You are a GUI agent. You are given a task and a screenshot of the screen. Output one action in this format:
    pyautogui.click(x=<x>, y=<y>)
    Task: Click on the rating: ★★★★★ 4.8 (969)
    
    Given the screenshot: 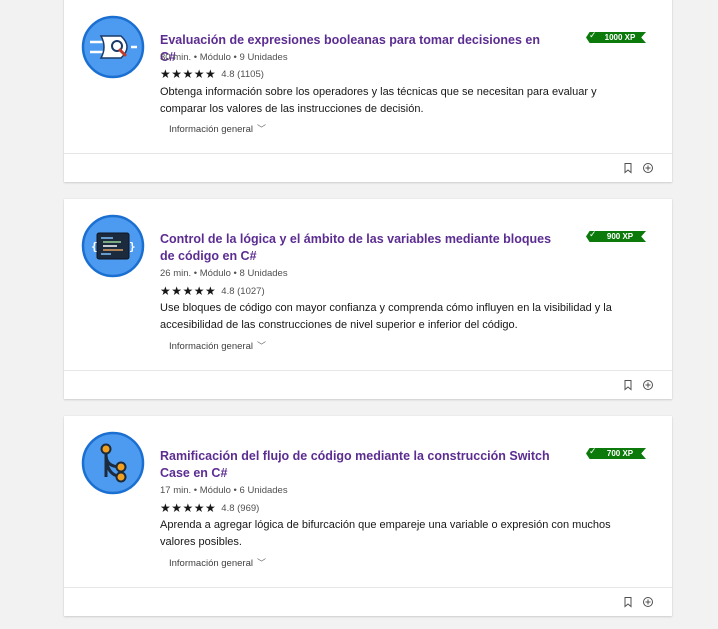 What is the action you would take?
    pyautogui.click(x=209, y=508)
    